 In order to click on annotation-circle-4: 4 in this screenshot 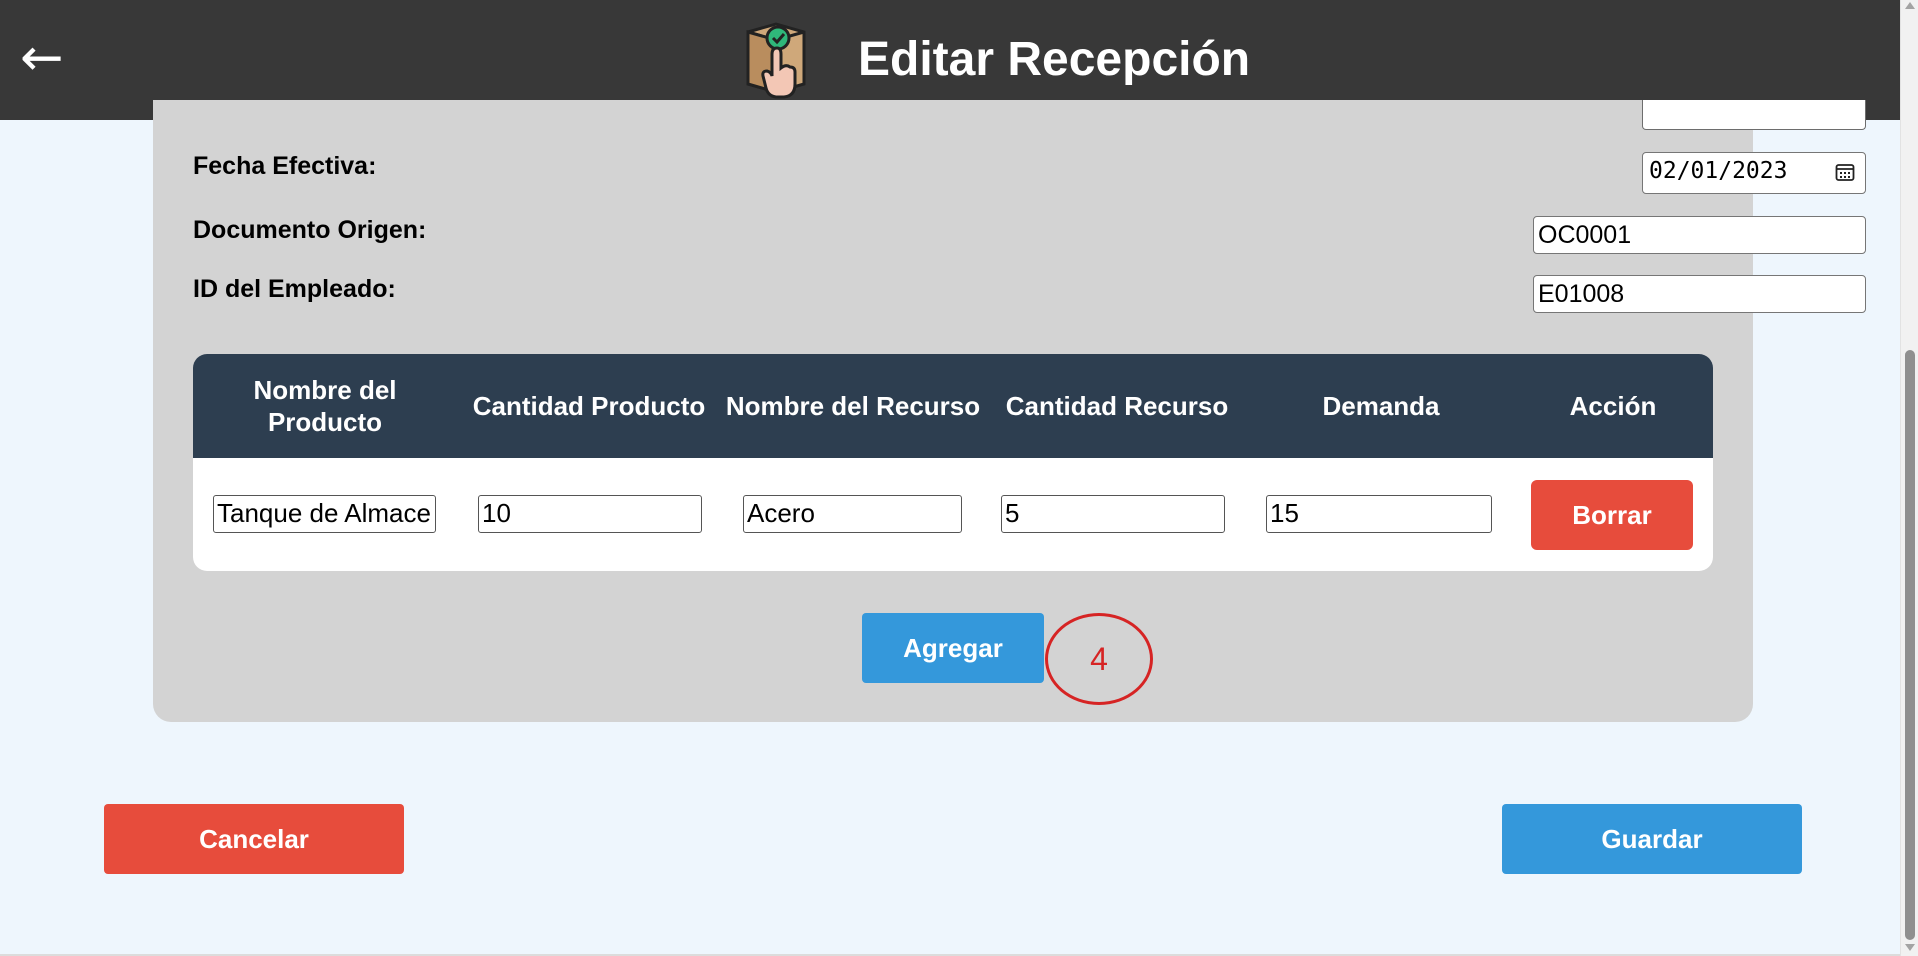, I will do `click(1099, 659)`.